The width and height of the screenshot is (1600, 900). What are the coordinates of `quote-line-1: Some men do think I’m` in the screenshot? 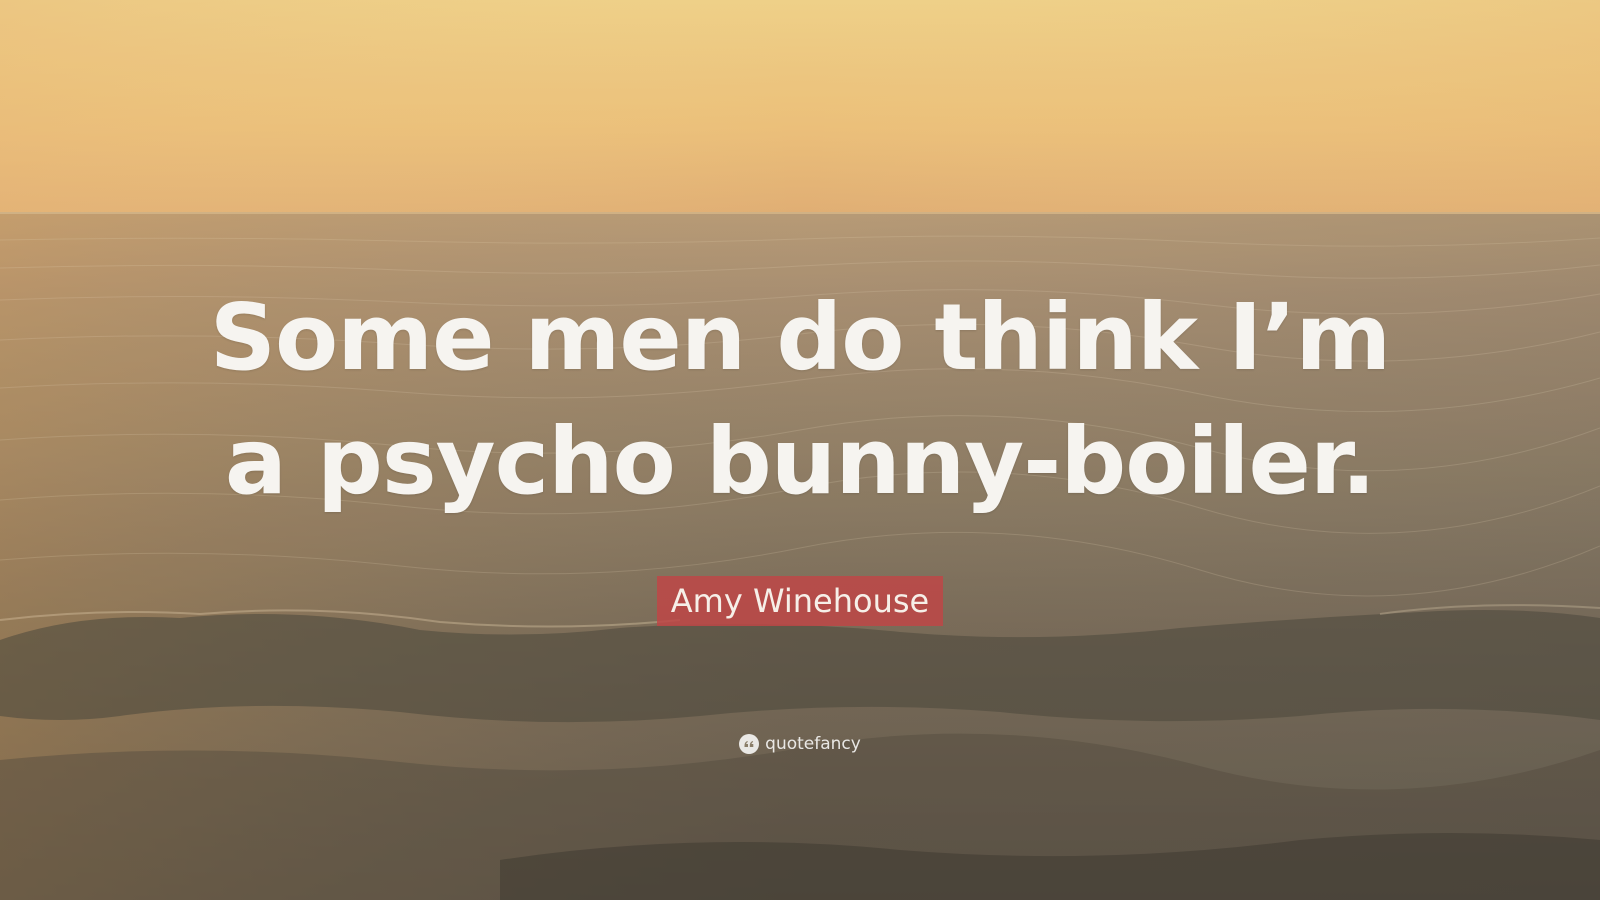 It's located at (800, 337).